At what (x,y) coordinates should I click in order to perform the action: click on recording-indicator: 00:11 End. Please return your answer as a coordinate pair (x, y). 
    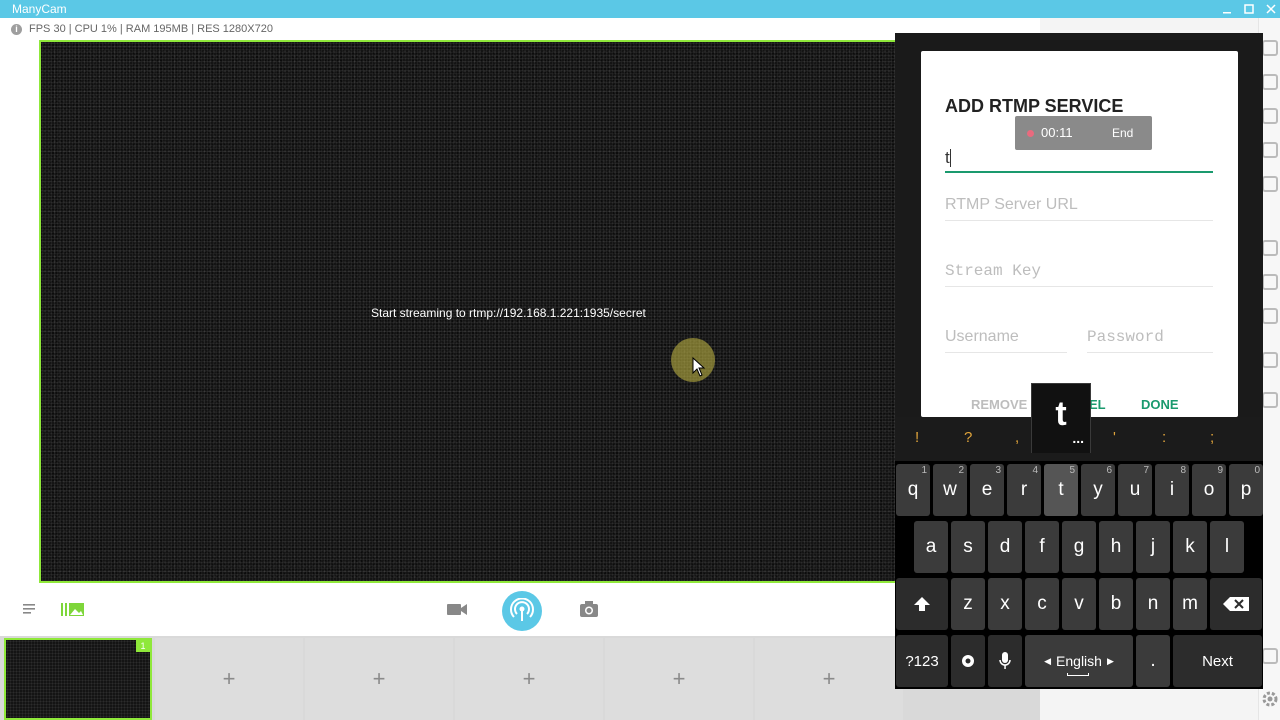
    Looking at the image, I should click on (1083, 133).